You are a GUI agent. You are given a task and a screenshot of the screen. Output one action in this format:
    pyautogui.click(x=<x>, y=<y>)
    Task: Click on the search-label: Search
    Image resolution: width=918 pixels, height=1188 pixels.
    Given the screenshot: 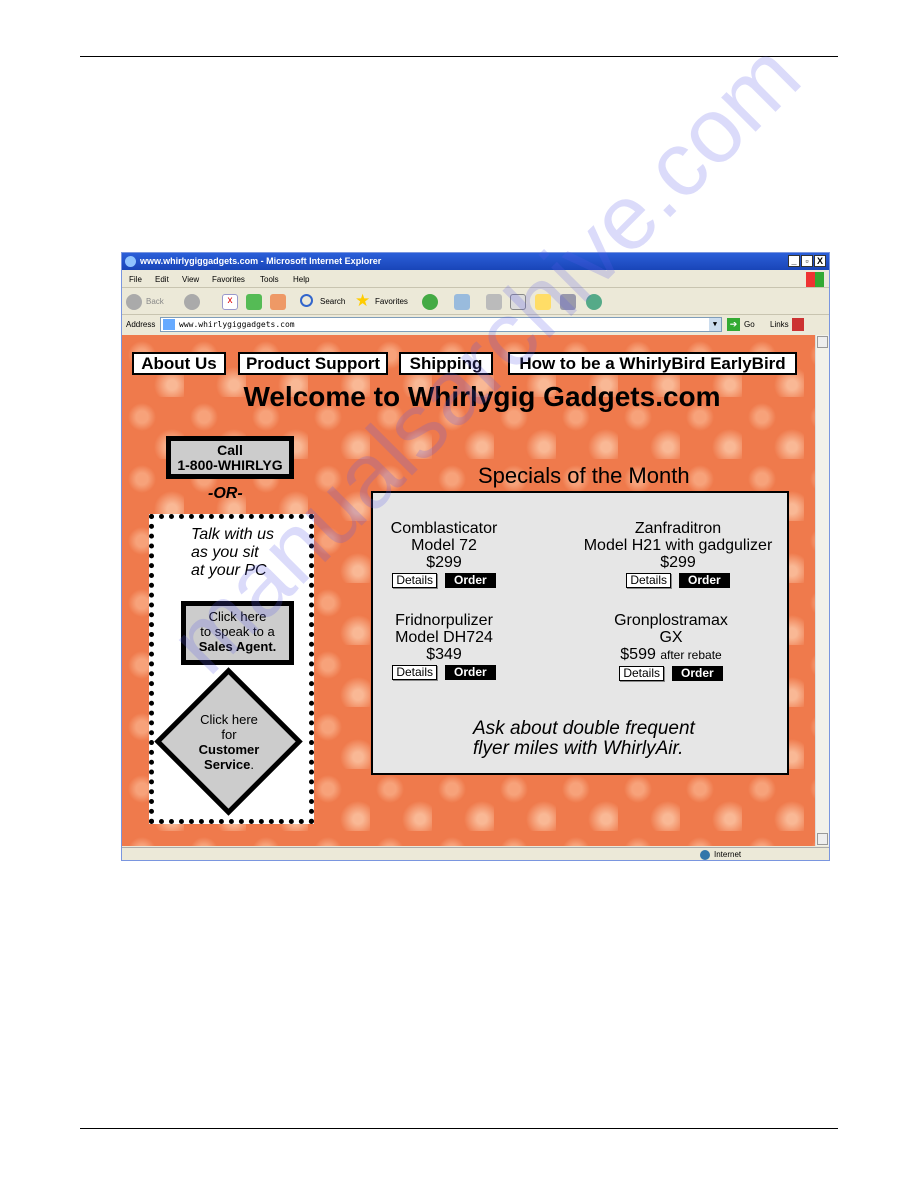 What is the action you would take?
    pyautogui.click(x=332, y=301)
    